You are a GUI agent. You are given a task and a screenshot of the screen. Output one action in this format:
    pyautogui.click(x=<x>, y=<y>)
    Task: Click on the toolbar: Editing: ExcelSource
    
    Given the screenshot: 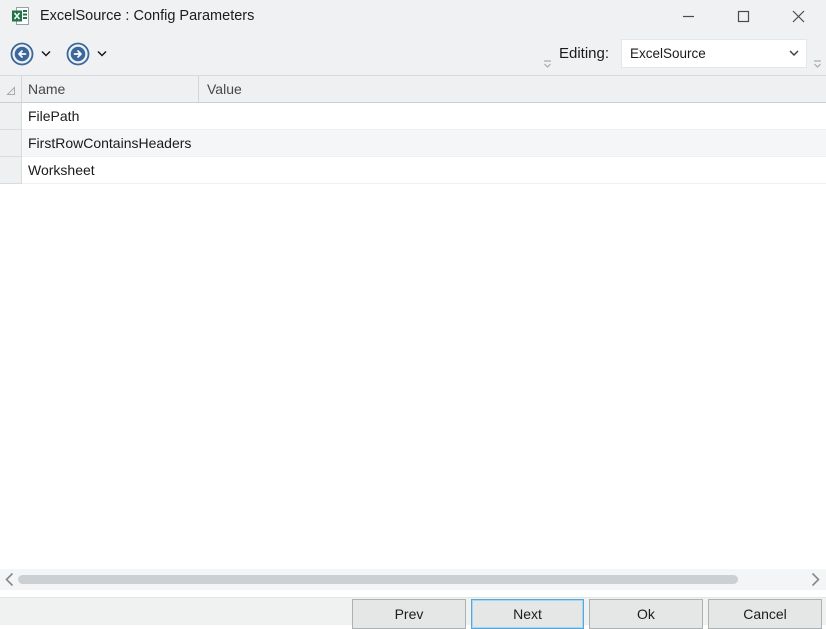 What is the action you would take?
    pyautogui.click(x=413, y=54)
    